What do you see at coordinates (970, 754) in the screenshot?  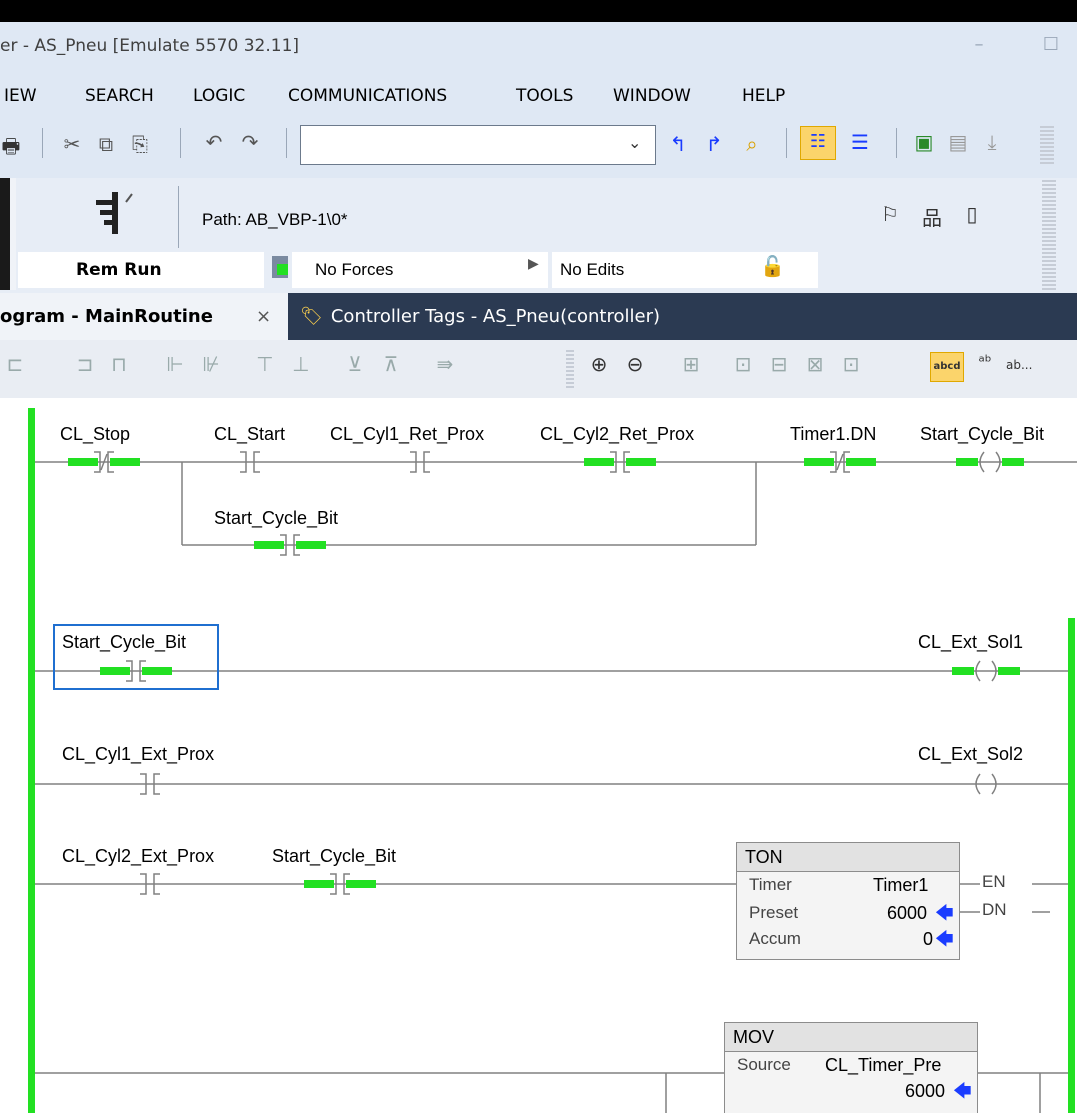 I see `rung2-tag-cl-ext-sol2: CL_Ext_Sol2` at bounding box center [970, 754].